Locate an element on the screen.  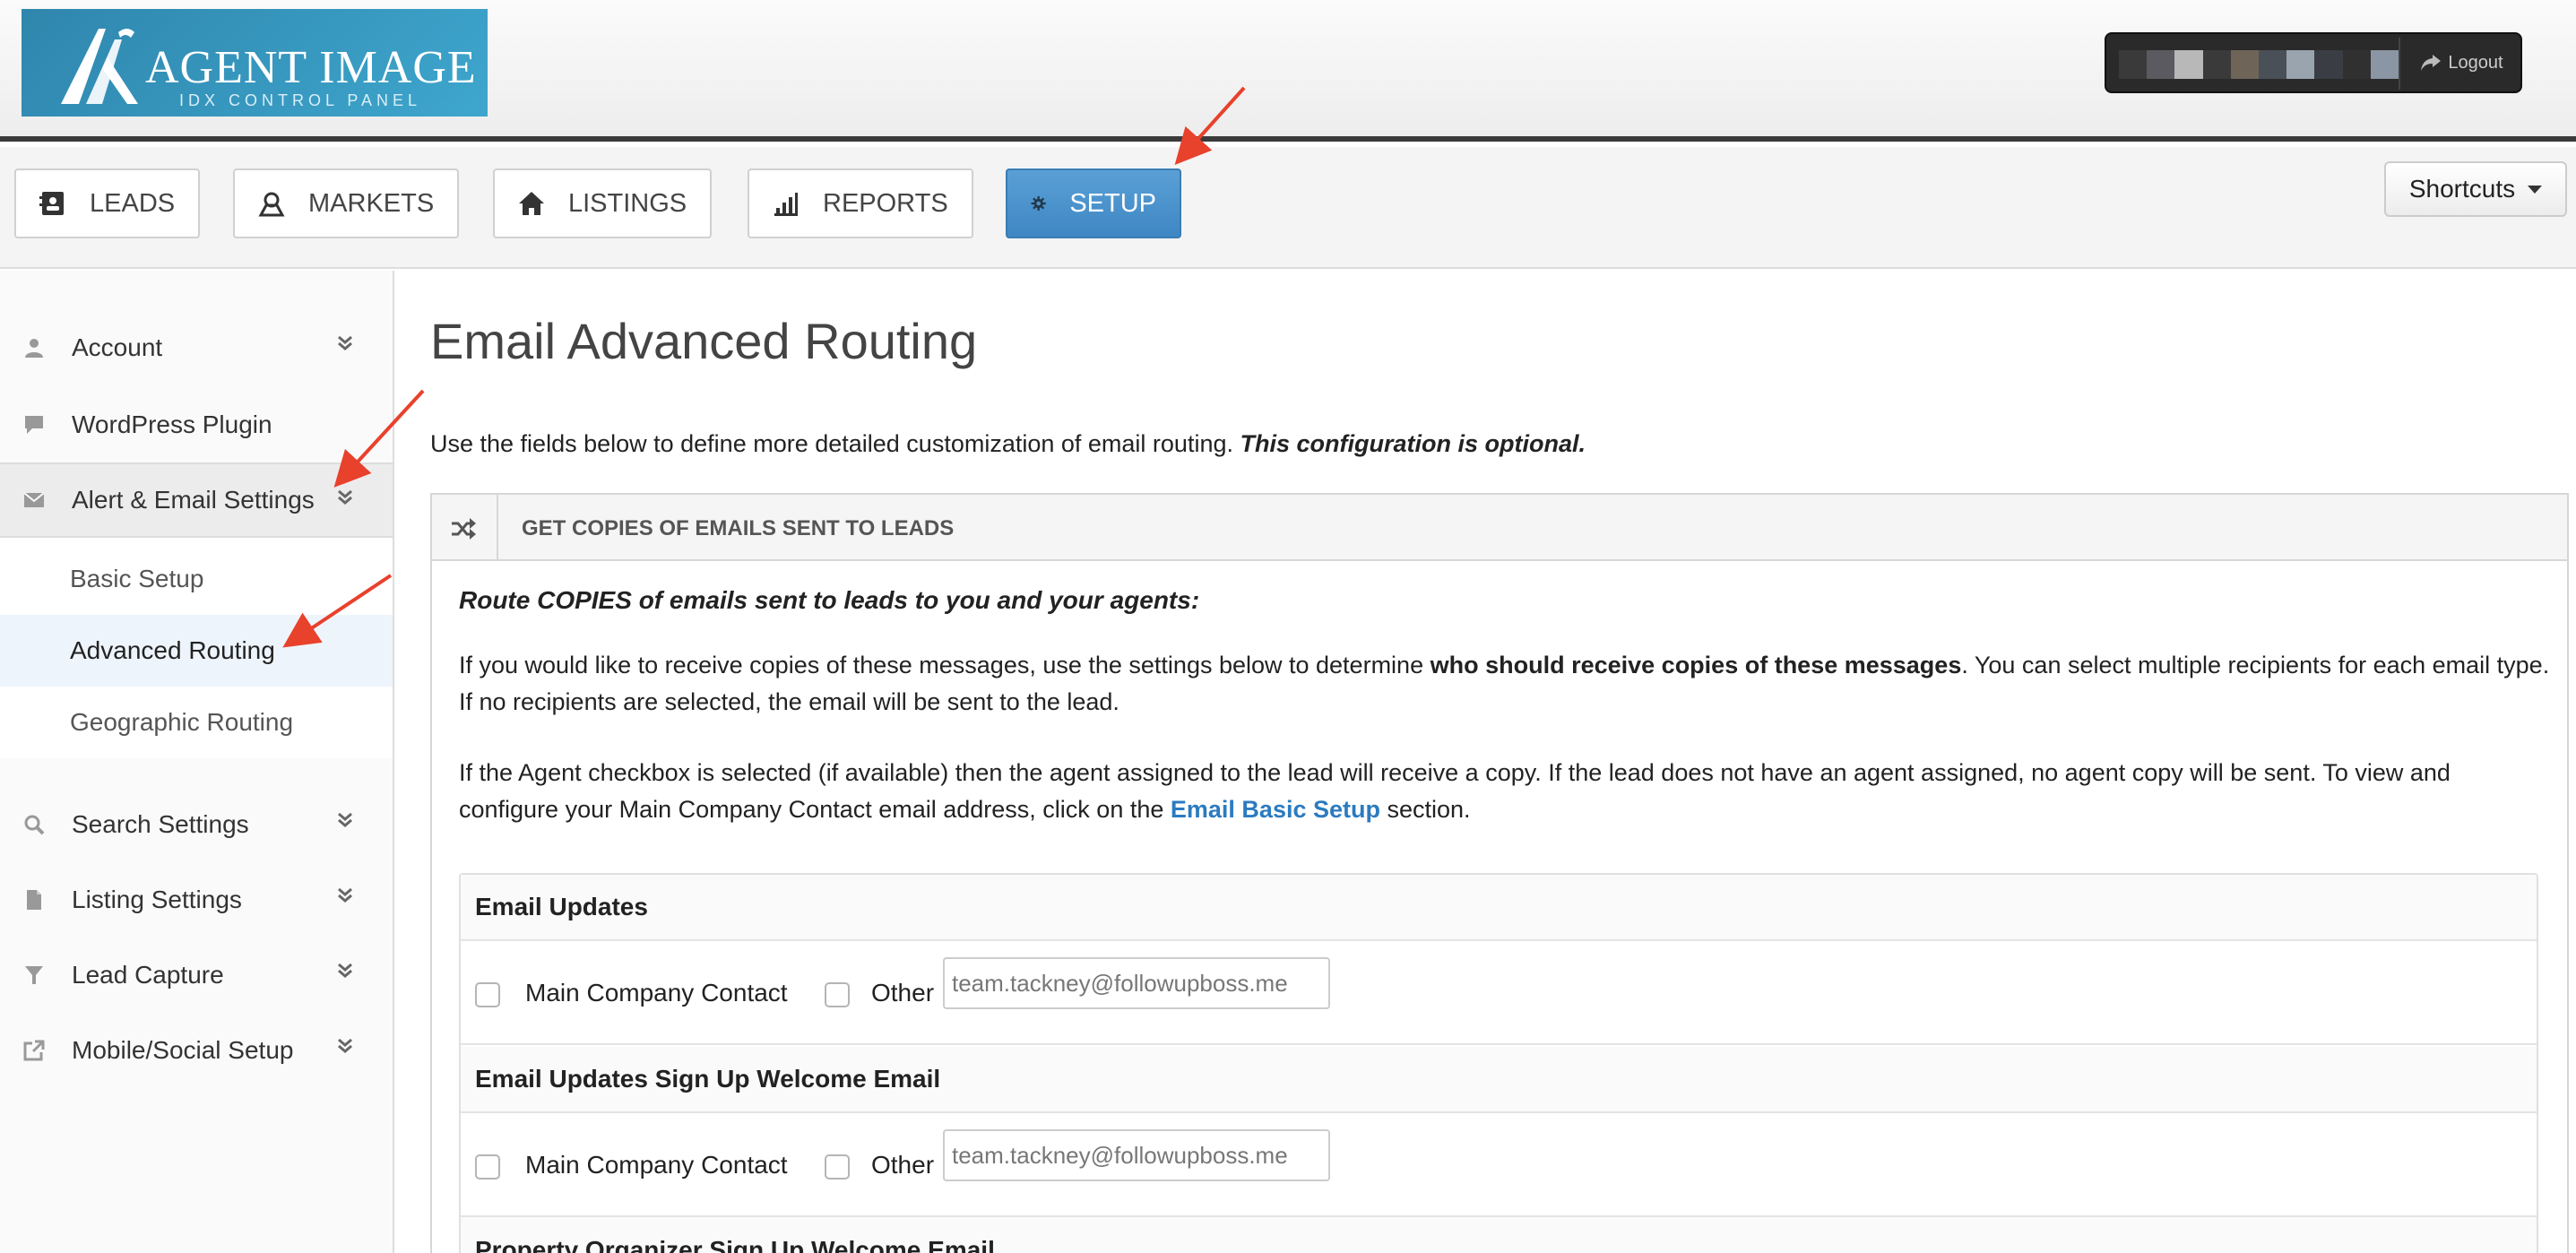
sidebar-subitem-basic-setup: Basic Setup is located at coordinates (196, 579).